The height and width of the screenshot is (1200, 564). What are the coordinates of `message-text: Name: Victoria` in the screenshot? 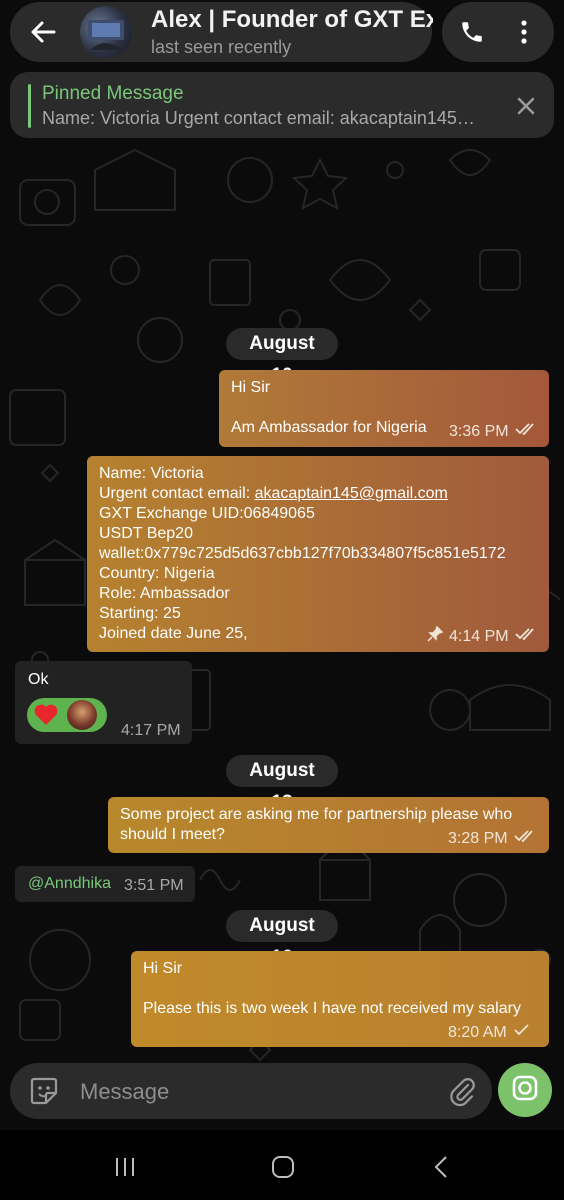 It's located at (151, 473).